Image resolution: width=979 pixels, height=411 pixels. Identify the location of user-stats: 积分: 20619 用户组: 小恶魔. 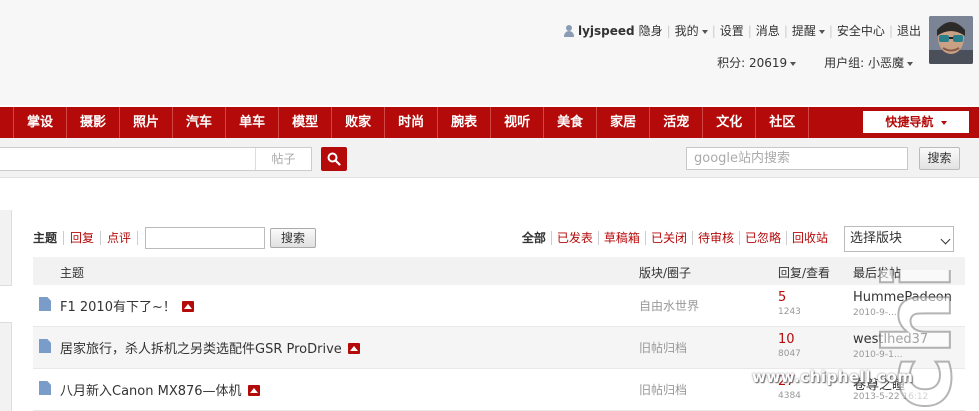
(815, 62).